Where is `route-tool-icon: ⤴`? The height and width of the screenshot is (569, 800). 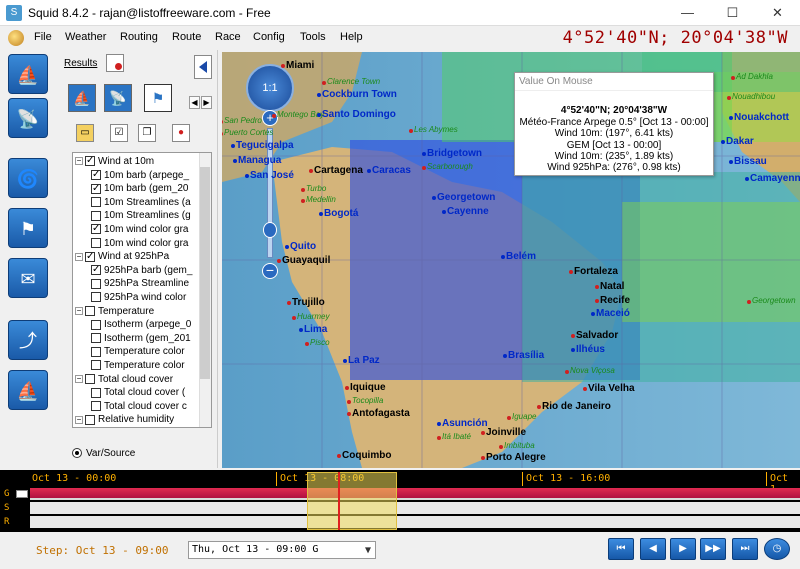 route-tool-icon: ⤴ is located at coordinates (28, 340).